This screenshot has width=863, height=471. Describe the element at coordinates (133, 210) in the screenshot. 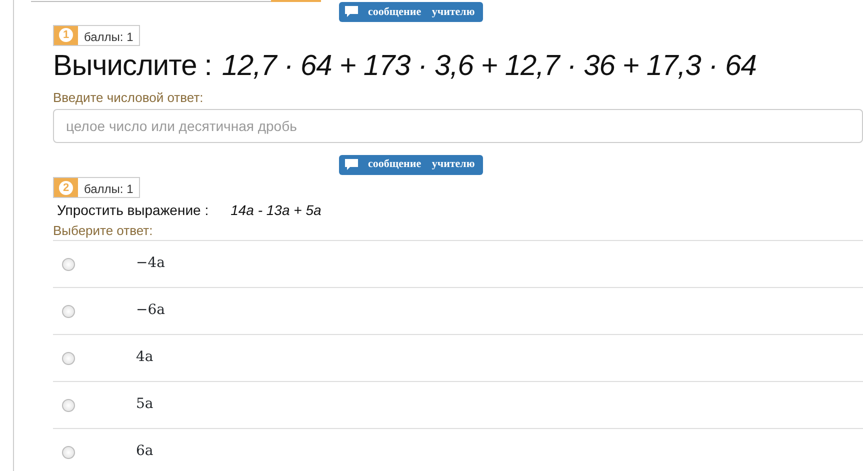

I see `question-prompt: Упростить выражение :` at that location.